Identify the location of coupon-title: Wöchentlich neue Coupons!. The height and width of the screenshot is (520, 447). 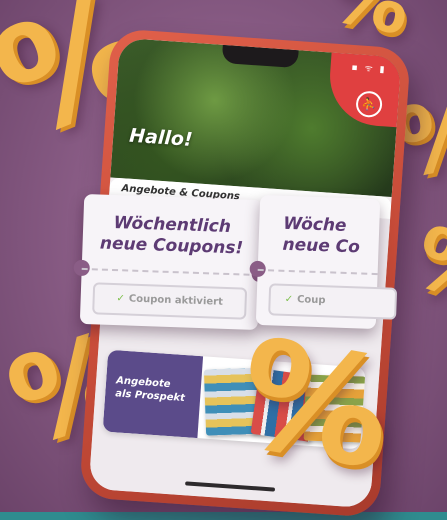
(171, 236).